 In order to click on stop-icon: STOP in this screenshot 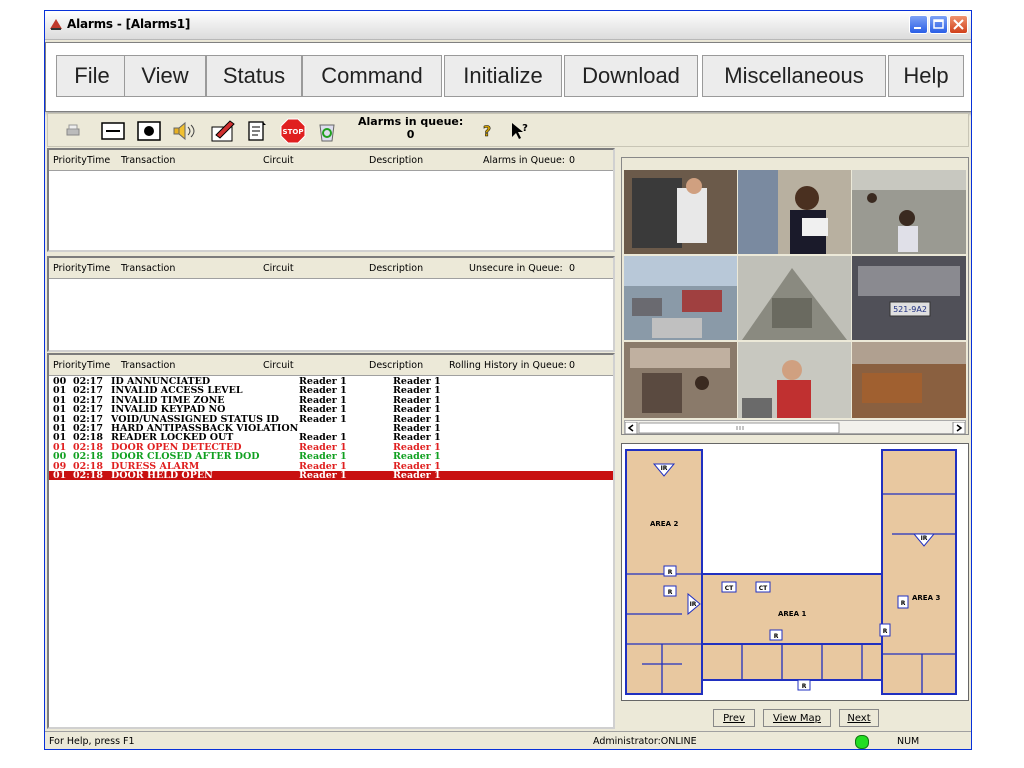, I will do `click(293, 131)`.